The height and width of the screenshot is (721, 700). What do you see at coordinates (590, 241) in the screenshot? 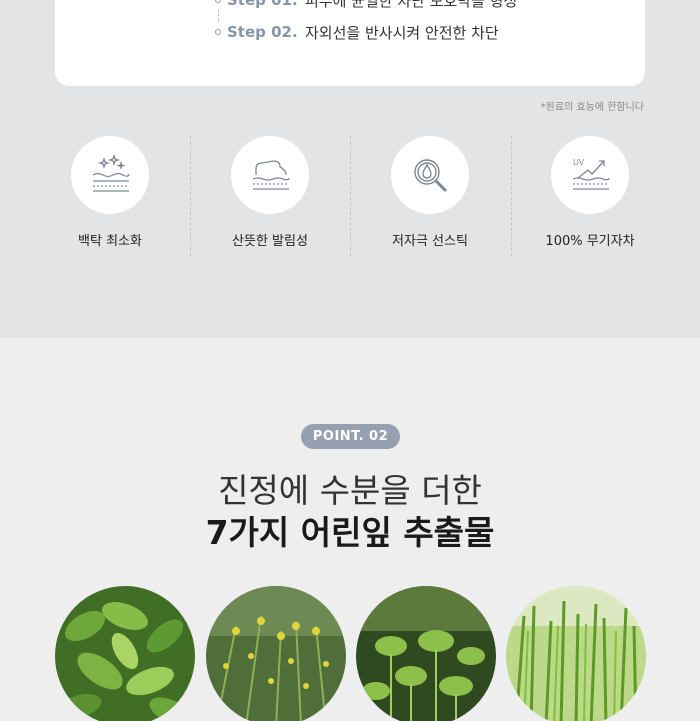
I see `feature-label: 100% 무기자차` at bounding box center [590, 241].